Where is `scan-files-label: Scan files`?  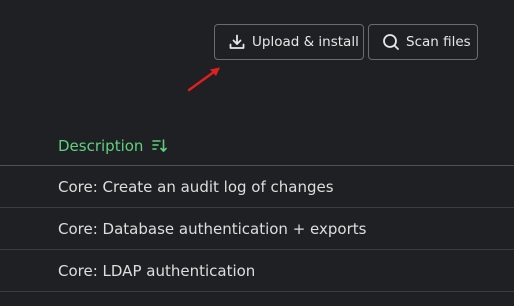 scan-files-label: Scan files is located at coordinates (438, 42).